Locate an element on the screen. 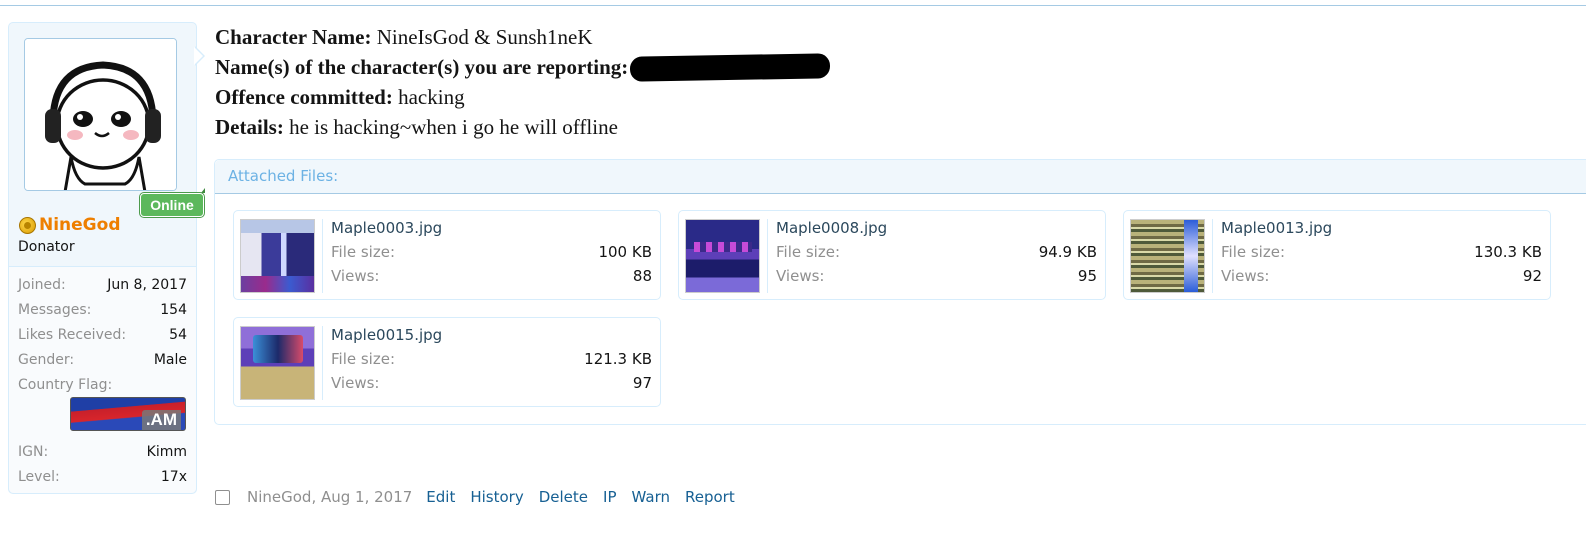  likes-label: Likes Received: is located at coordinates (72, 335).